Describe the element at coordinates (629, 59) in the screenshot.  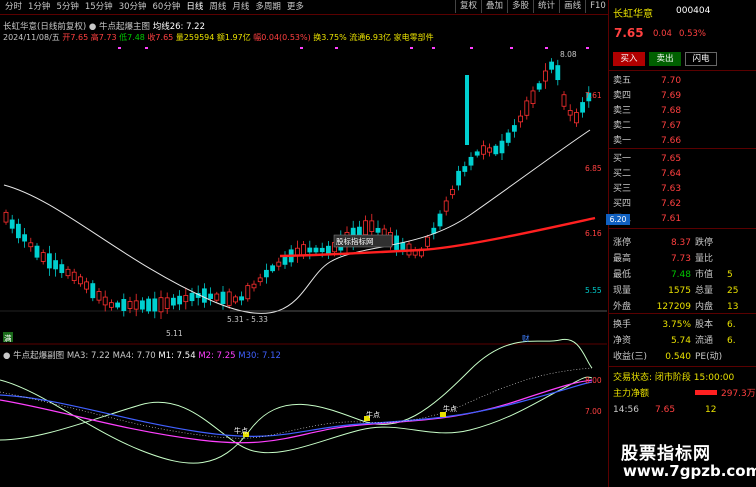
I see `buy-button: 买入` at that location.